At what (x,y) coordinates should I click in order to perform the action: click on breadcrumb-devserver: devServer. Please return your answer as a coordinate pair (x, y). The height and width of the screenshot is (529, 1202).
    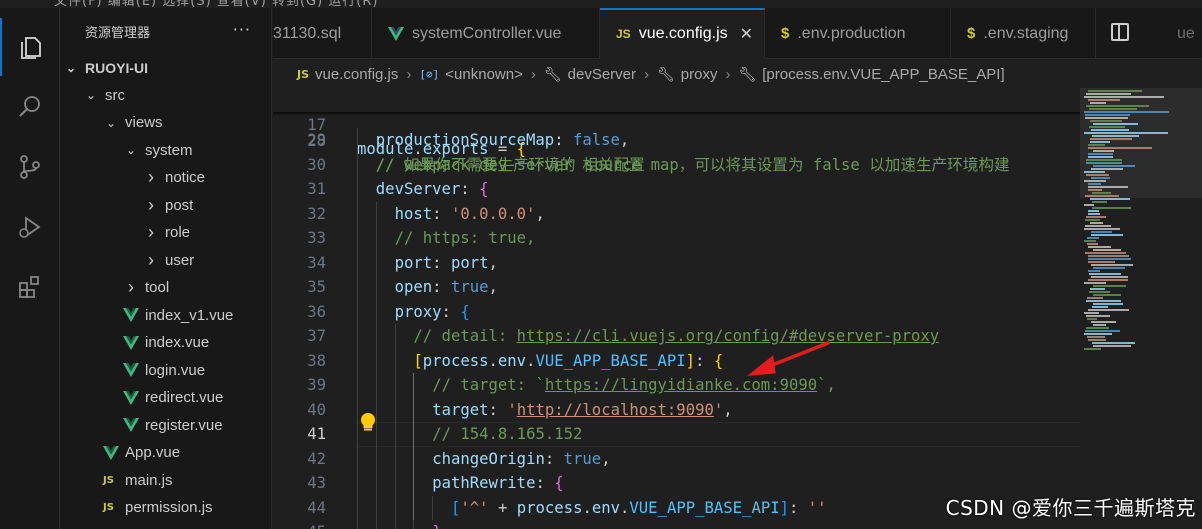
    Looking at the image, I should click on (602, 74).